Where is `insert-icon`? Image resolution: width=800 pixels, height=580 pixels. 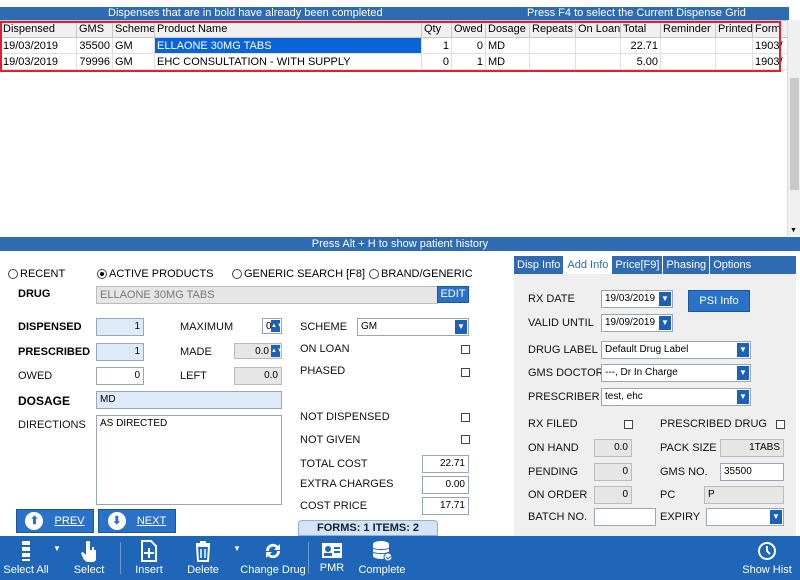
insert-icon is located at coordinates (149, 551).